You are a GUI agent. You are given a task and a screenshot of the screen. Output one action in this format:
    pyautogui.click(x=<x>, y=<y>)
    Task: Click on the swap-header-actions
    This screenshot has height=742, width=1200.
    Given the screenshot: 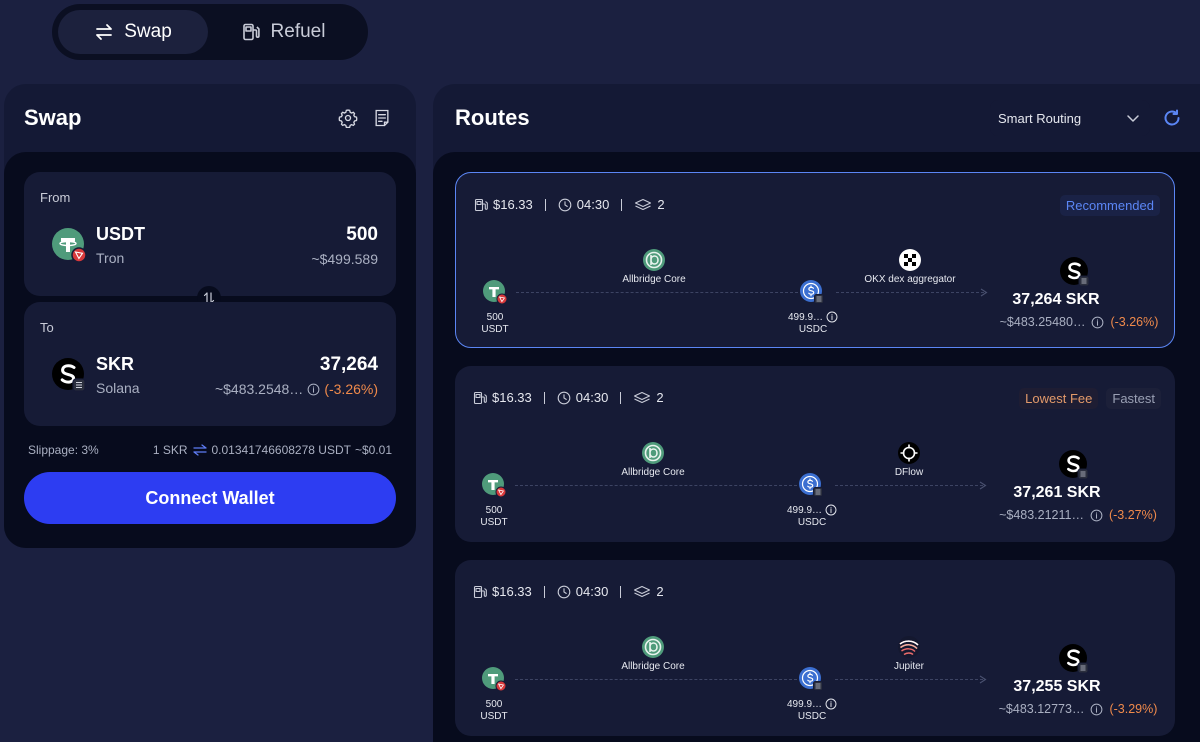 What is the action you would take?
    pyautogui.click(x=365, y=118)
    